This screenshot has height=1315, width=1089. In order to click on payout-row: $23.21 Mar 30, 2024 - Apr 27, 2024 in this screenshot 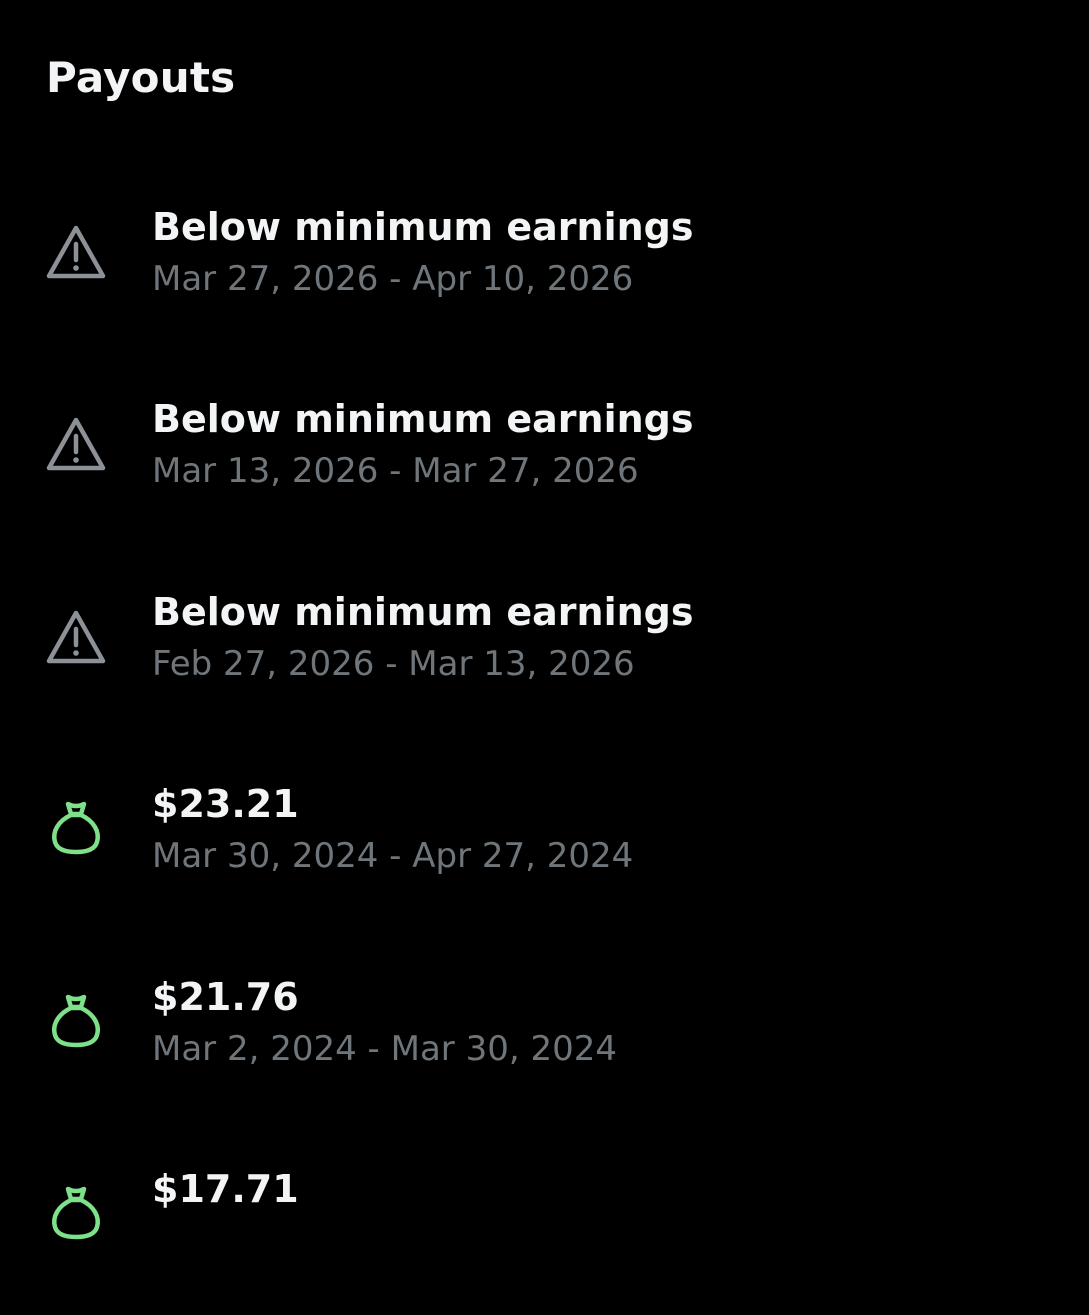, I will do `click(544, 855)`.